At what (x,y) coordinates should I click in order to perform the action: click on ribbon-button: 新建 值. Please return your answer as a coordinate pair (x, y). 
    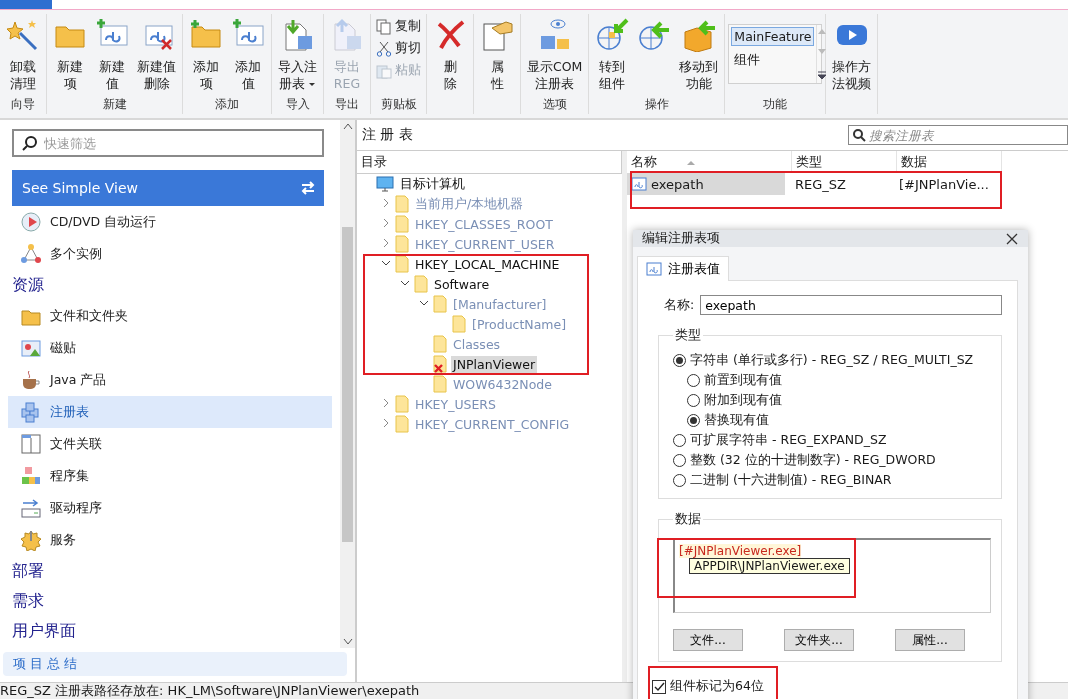
    Looking at the image, I should click on (112, 53).